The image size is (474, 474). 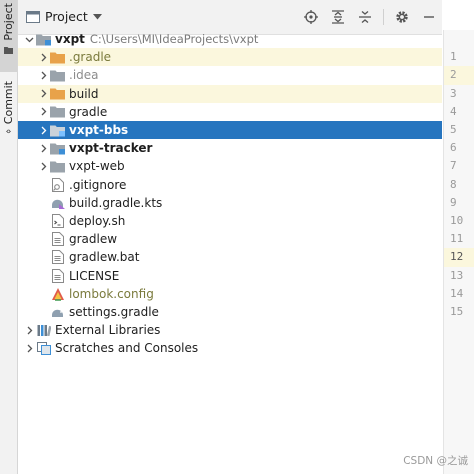 What do you see at coordinates (58, 220) in the screenshot?
I see `shell-file-icon` at bounding box center [58, 220].